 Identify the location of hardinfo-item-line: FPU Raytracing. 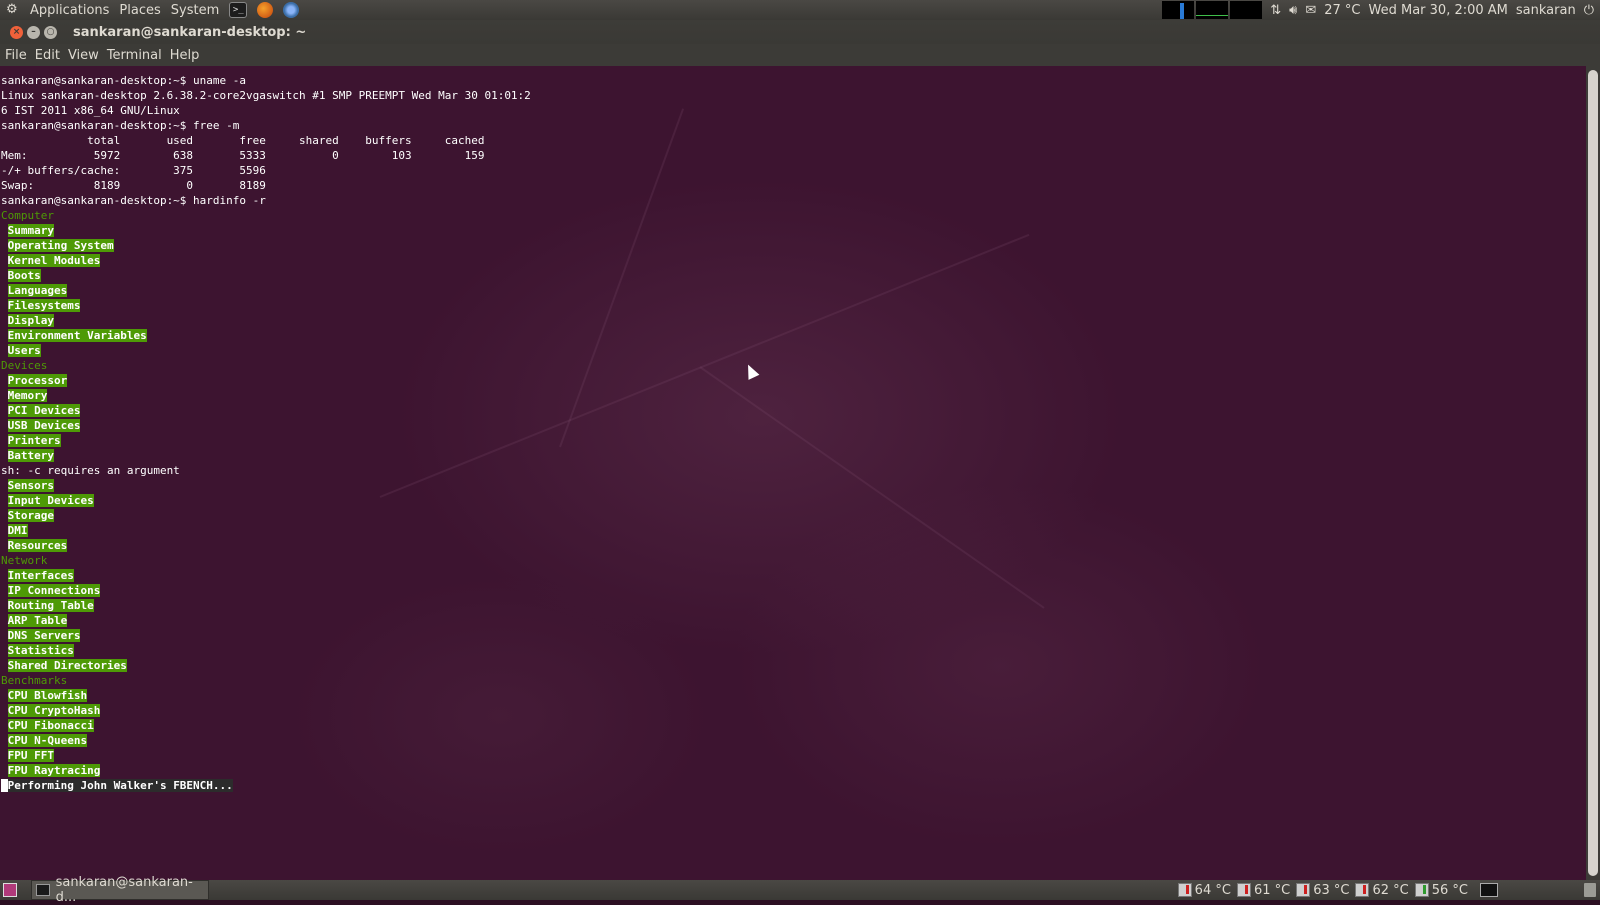
(266, 770).